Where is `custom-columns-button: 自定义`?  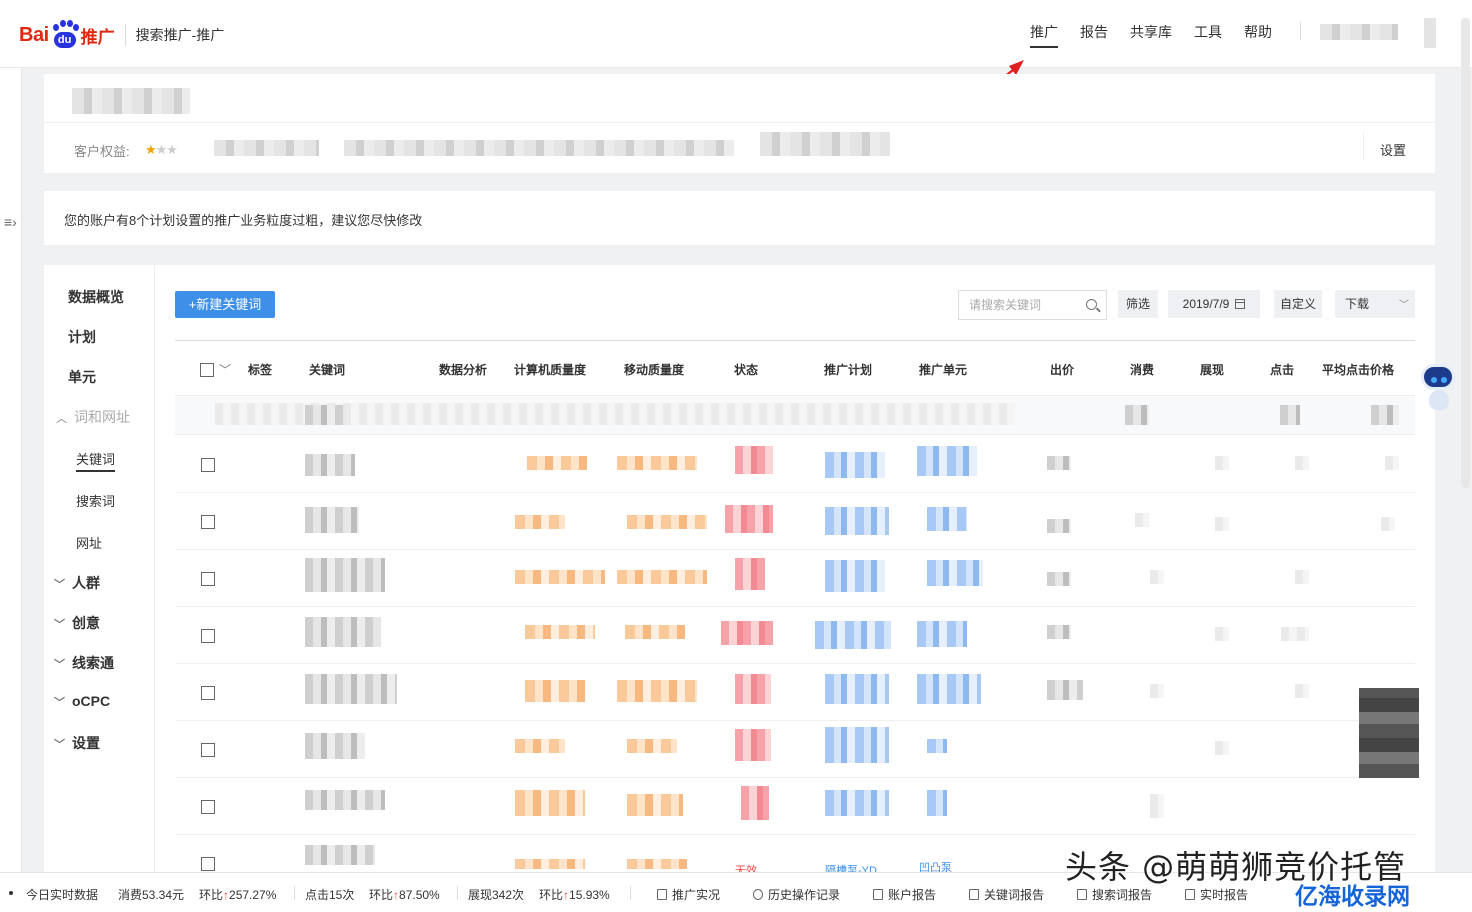 custom-columns-button: 自定义 is located at coordinates (1298, 304).